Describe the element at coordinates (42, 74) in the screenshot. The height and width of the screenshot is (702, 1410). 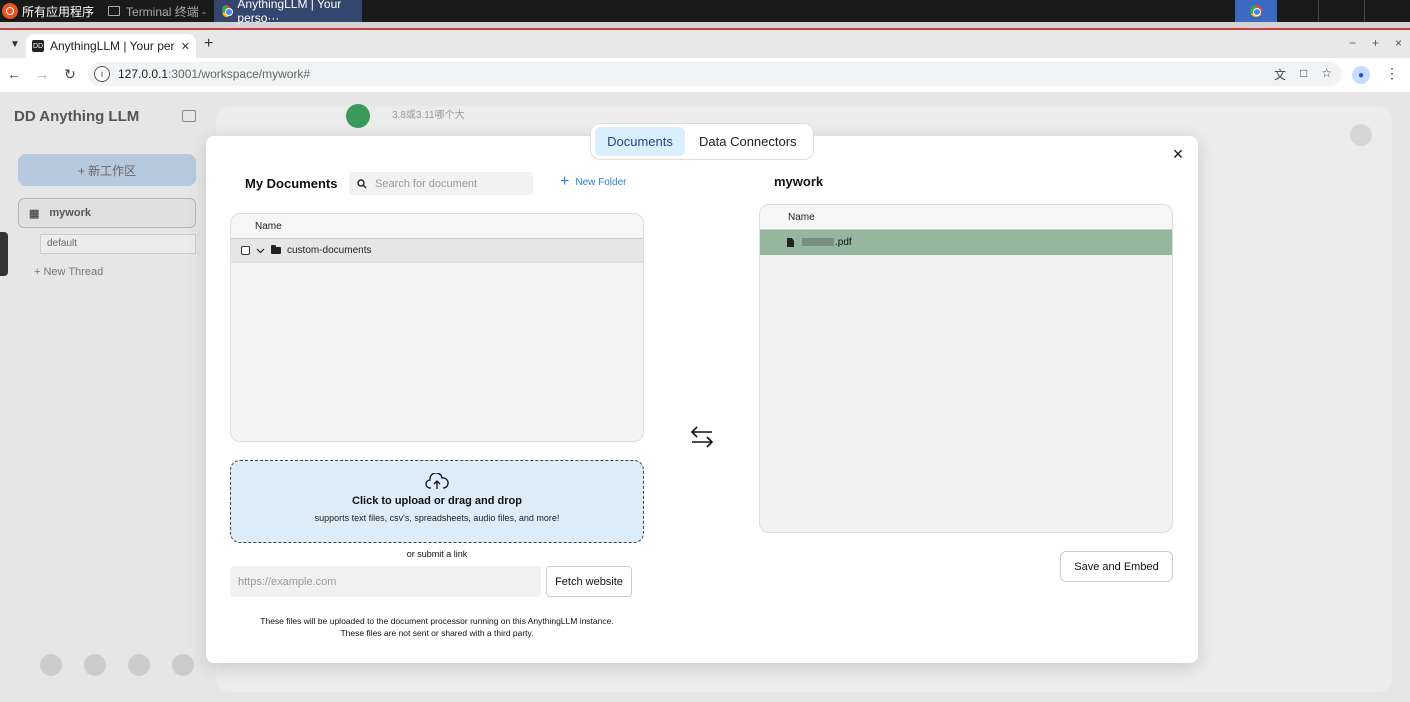
I see `forward-arrow-icon: →` at that location.